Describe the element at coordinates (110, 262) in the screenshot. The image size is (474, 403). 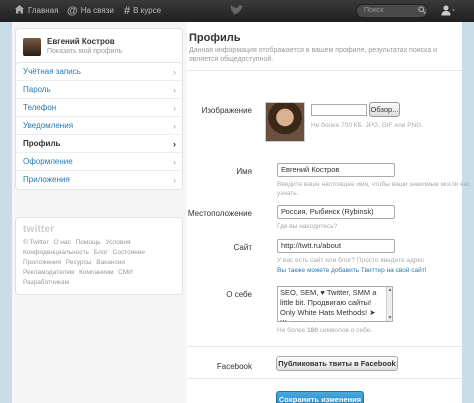
I see `footer-link: Вакансии` at that location.